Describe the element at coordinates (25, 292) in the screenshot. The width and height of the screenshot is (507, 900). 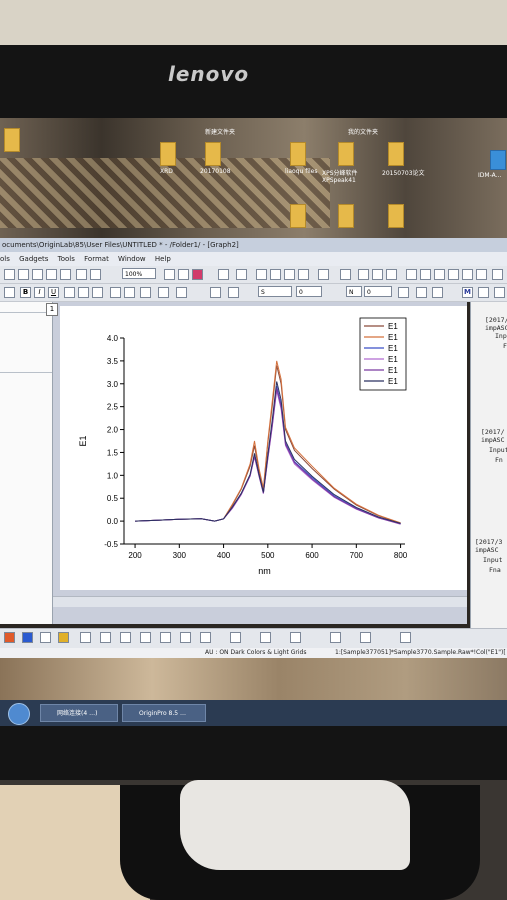
I see `bold-button: B` at that location.